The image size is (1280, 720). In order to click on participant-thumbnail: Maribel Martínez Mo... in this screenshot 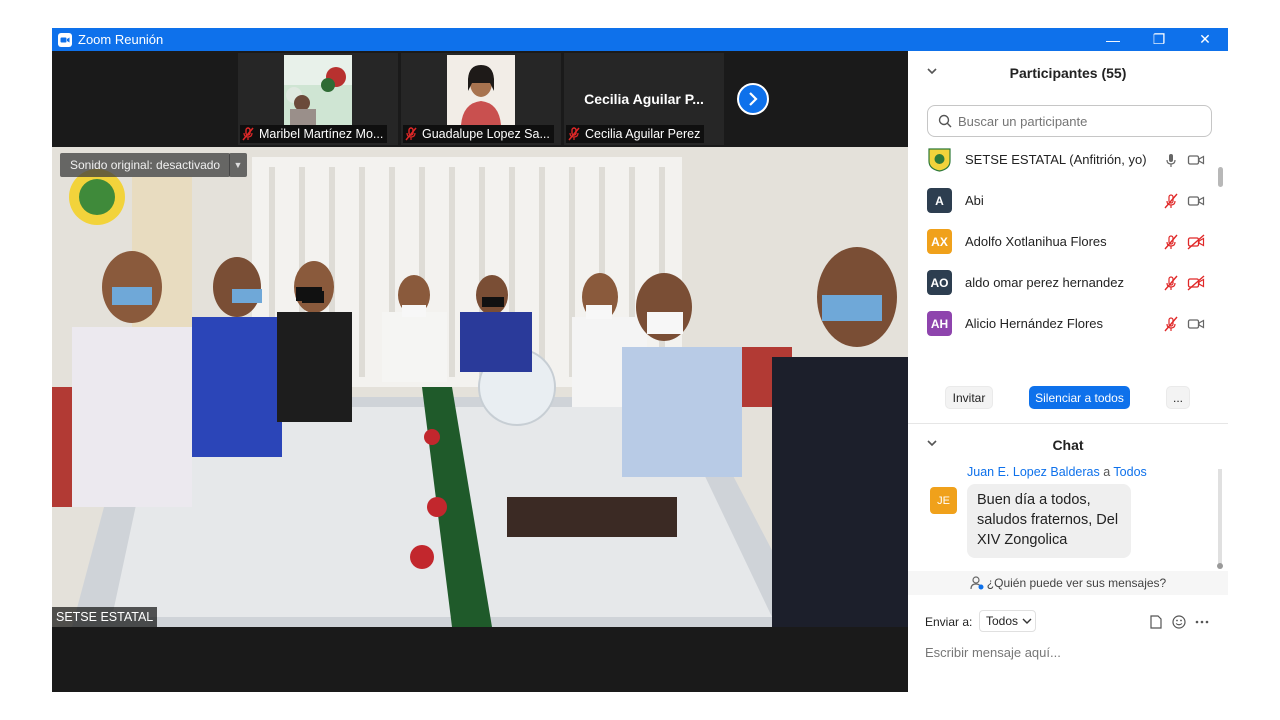, I will do `click(318, 99)`.